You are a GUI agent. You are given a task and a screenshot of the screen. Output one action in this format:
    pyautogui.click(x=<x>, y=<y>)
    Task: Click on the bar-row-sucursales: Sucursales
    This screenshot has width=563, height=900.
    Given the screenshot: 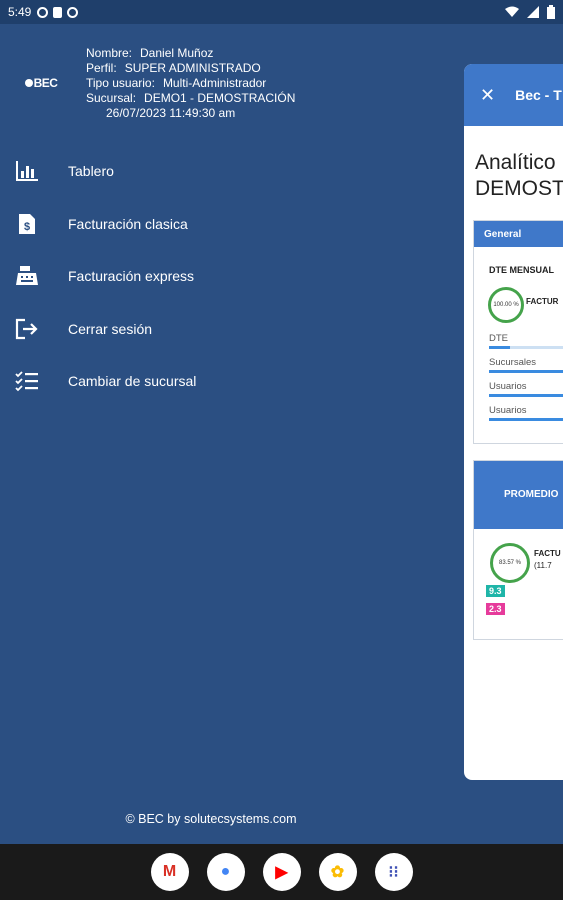 What is the action you would take?
    pyautogui.click(x=526, y=365)
    